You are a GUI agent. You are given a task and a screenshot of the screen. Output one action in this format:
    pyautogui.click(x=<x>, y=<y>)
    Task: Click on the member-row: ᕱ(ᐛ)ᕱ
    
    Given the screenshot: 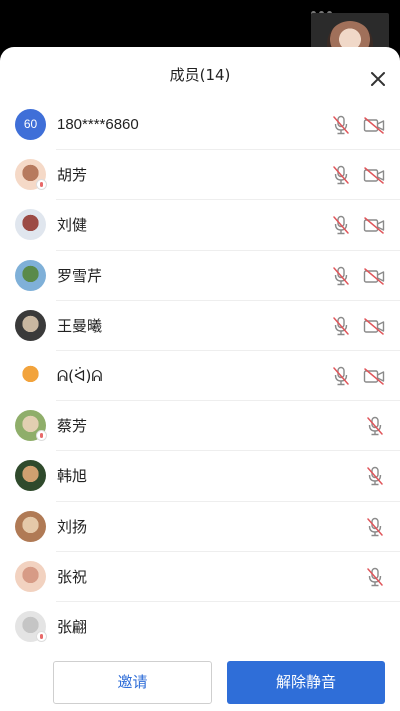 What is the action you would take?
    pyautogui.click(x=200, y=376)
    